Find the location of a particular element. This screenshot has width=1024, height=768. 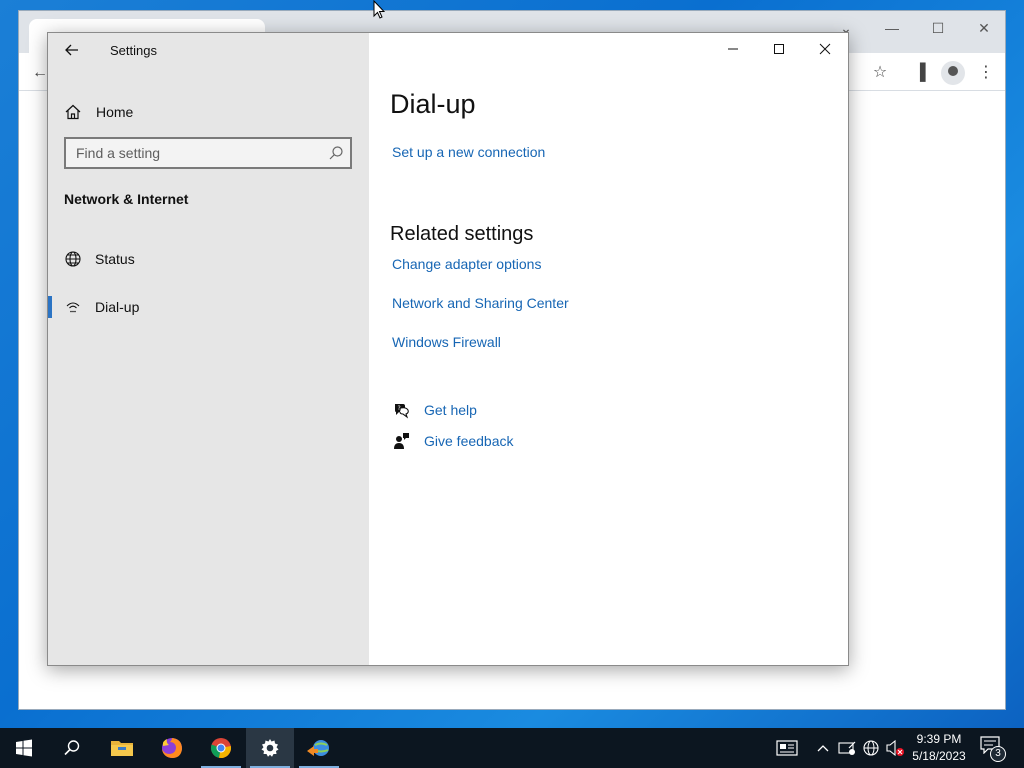

sidebar-item-label: Status is located at coordinates (115, 259).